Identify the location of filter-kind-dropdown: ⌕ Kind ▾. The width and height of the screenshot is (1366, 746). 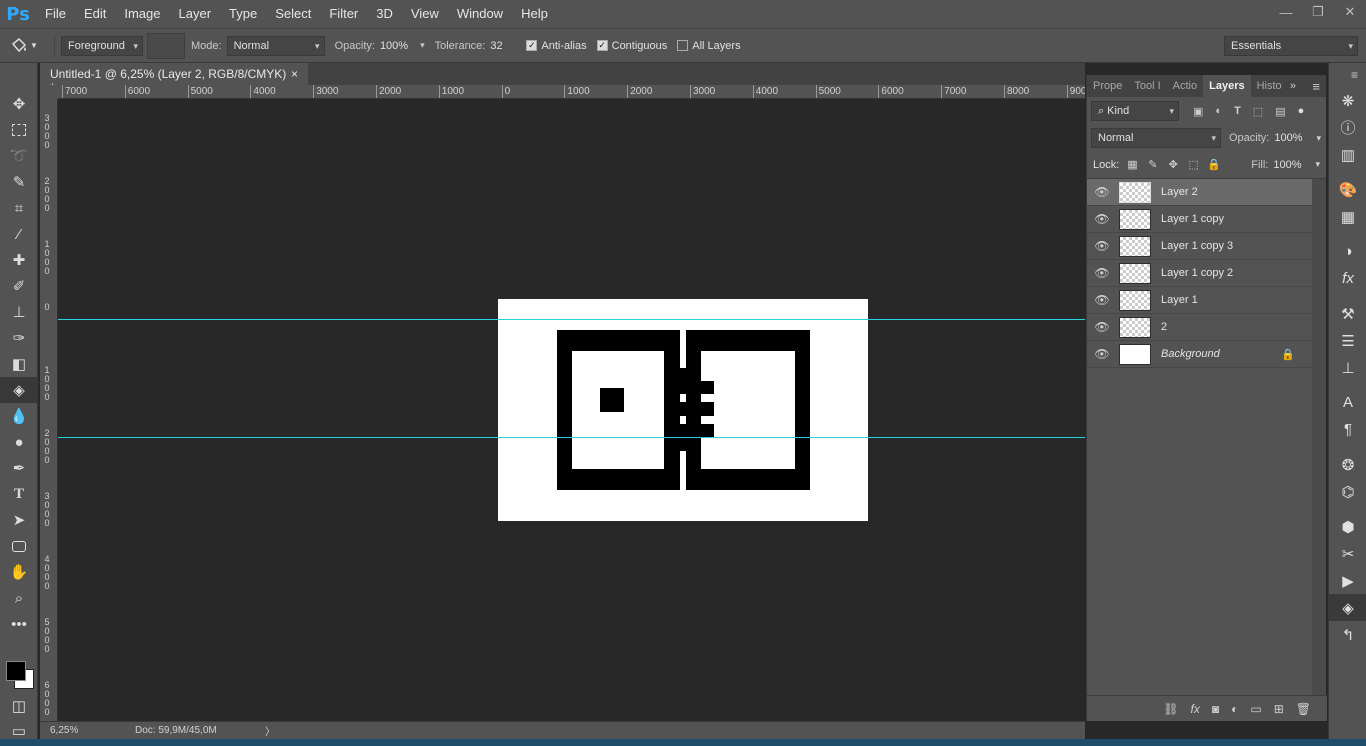
(1135, 111).